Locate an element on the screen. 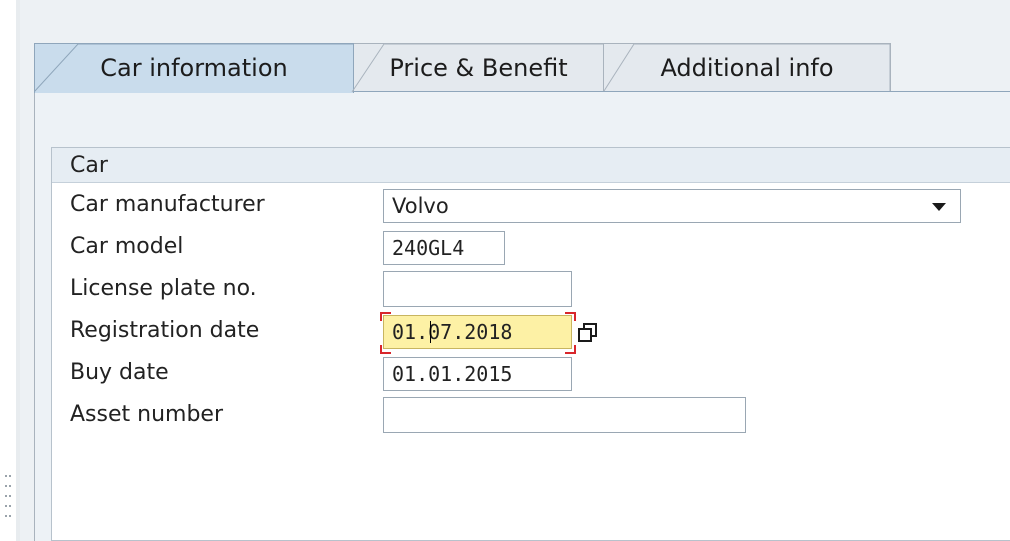 The width and height of the screenshot is (1010, 541). buy-date-field: 01.01.2015 is located at coordinates (477, 374).